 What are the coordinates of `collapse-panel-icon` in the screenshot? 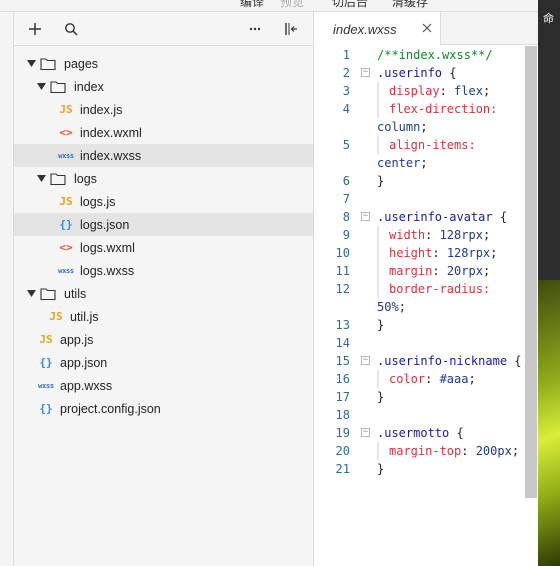 It's located at (291, 29).